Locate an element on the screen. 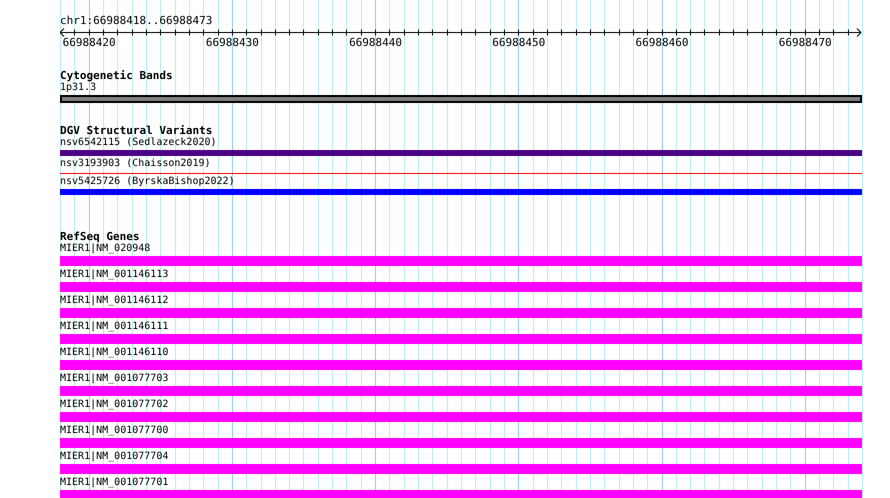 Image resolution: width=890 pixels, height=498 pixels. track-title: RefSeq Genes is located at coordinates (100, 236).